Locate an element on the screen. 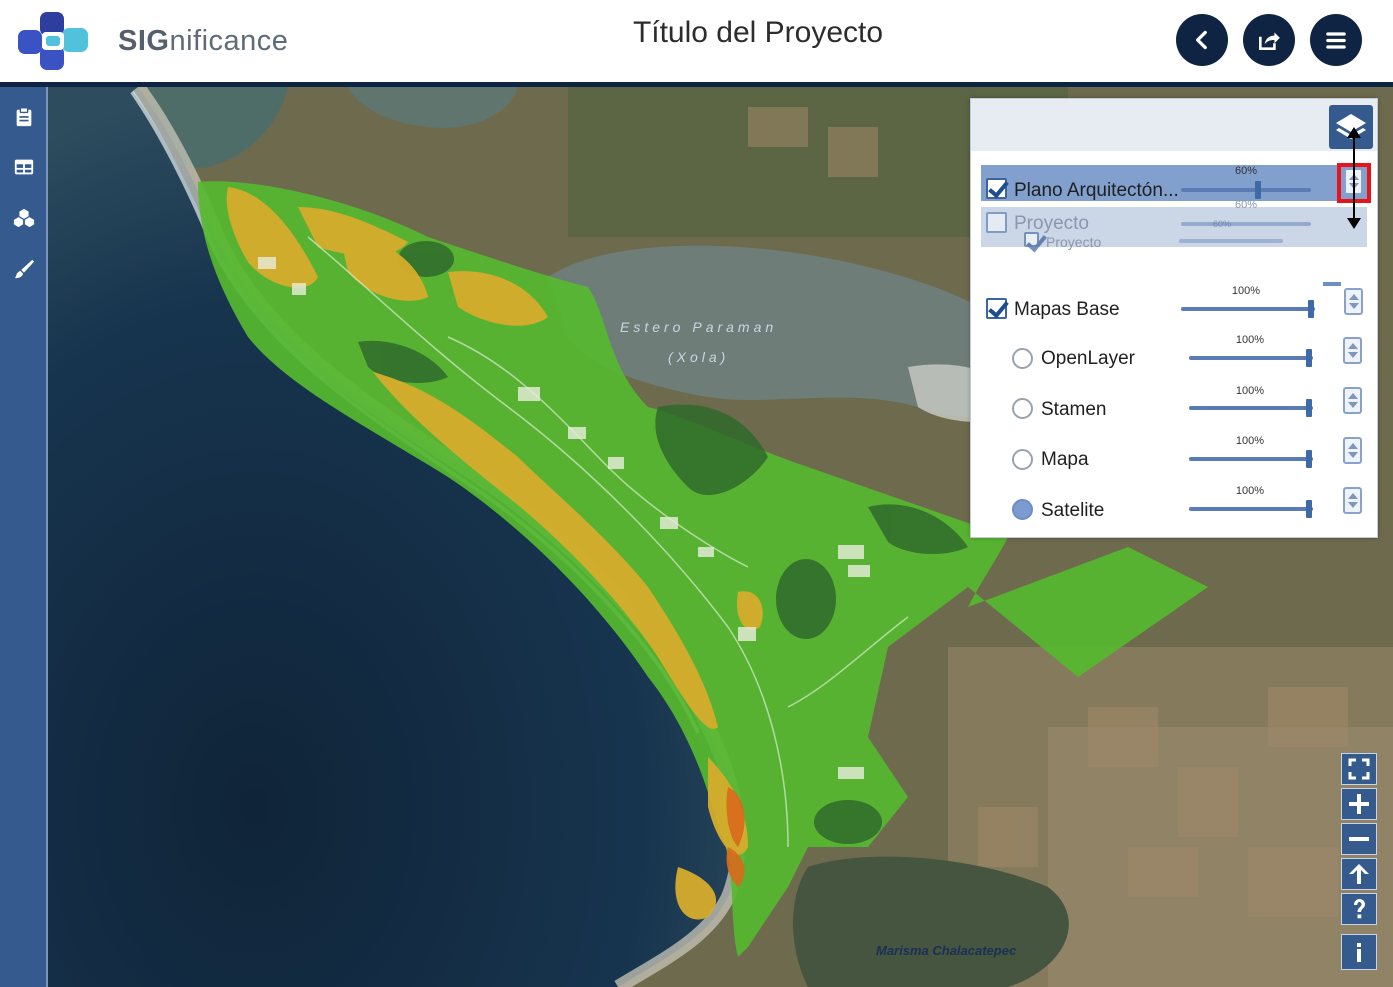 The image size is (1393, 987). stamen-reorder-handle is located at coordinates (1352, 400).